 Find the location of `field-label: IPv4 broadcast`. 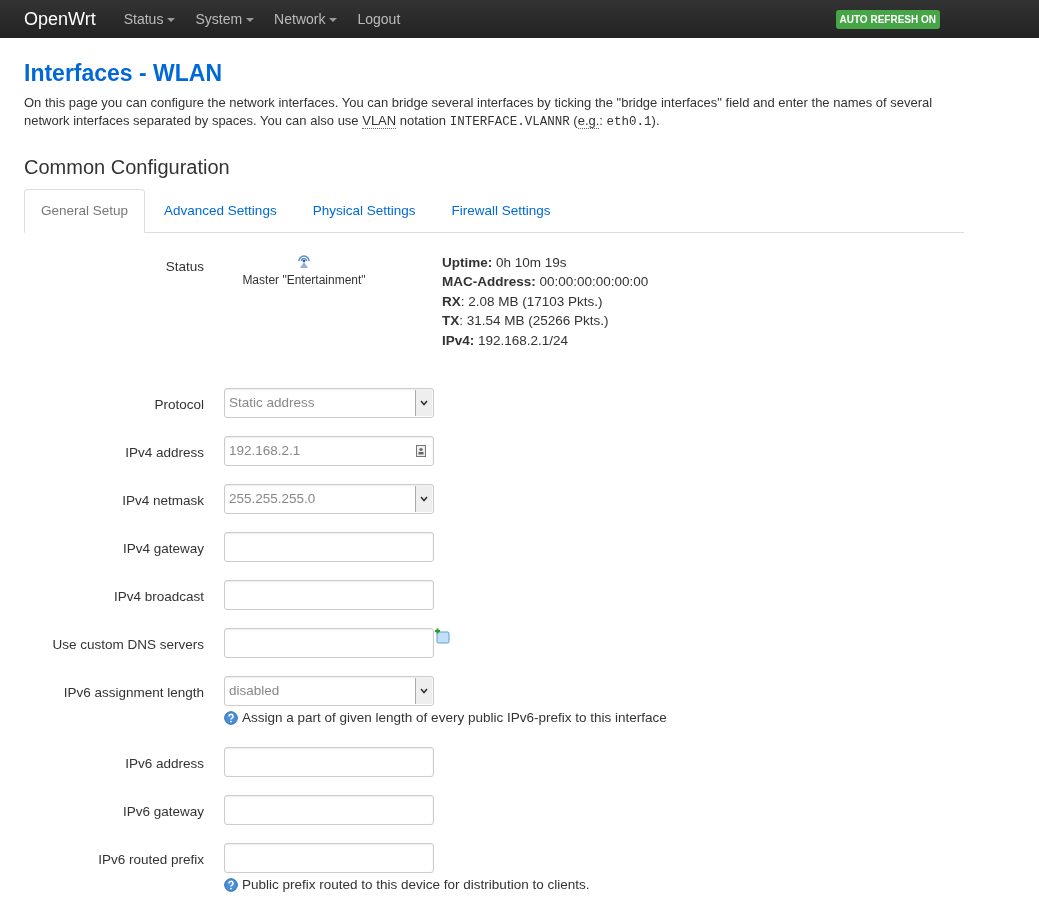

field-label: IPv4 broadcast is located at coordinates (158, 597).